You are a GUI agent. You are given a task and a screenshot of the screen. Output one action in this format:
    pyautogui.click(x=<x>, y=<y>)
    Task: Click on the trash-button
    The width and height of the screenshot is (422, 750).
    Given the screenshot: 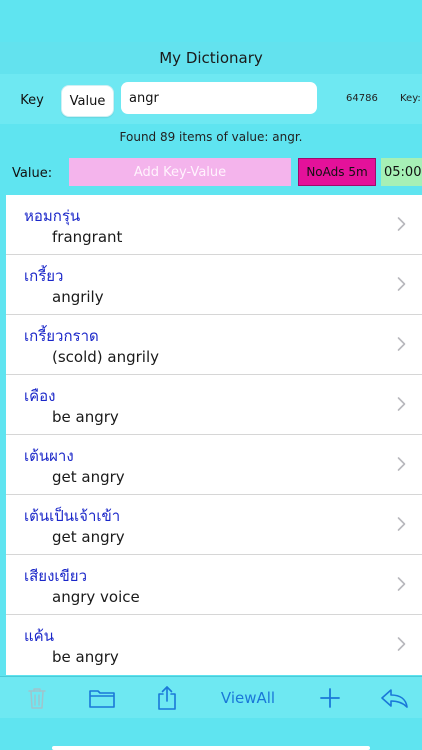 What is the action you would take?
    pyautogui.click(x=37, y=698)
    